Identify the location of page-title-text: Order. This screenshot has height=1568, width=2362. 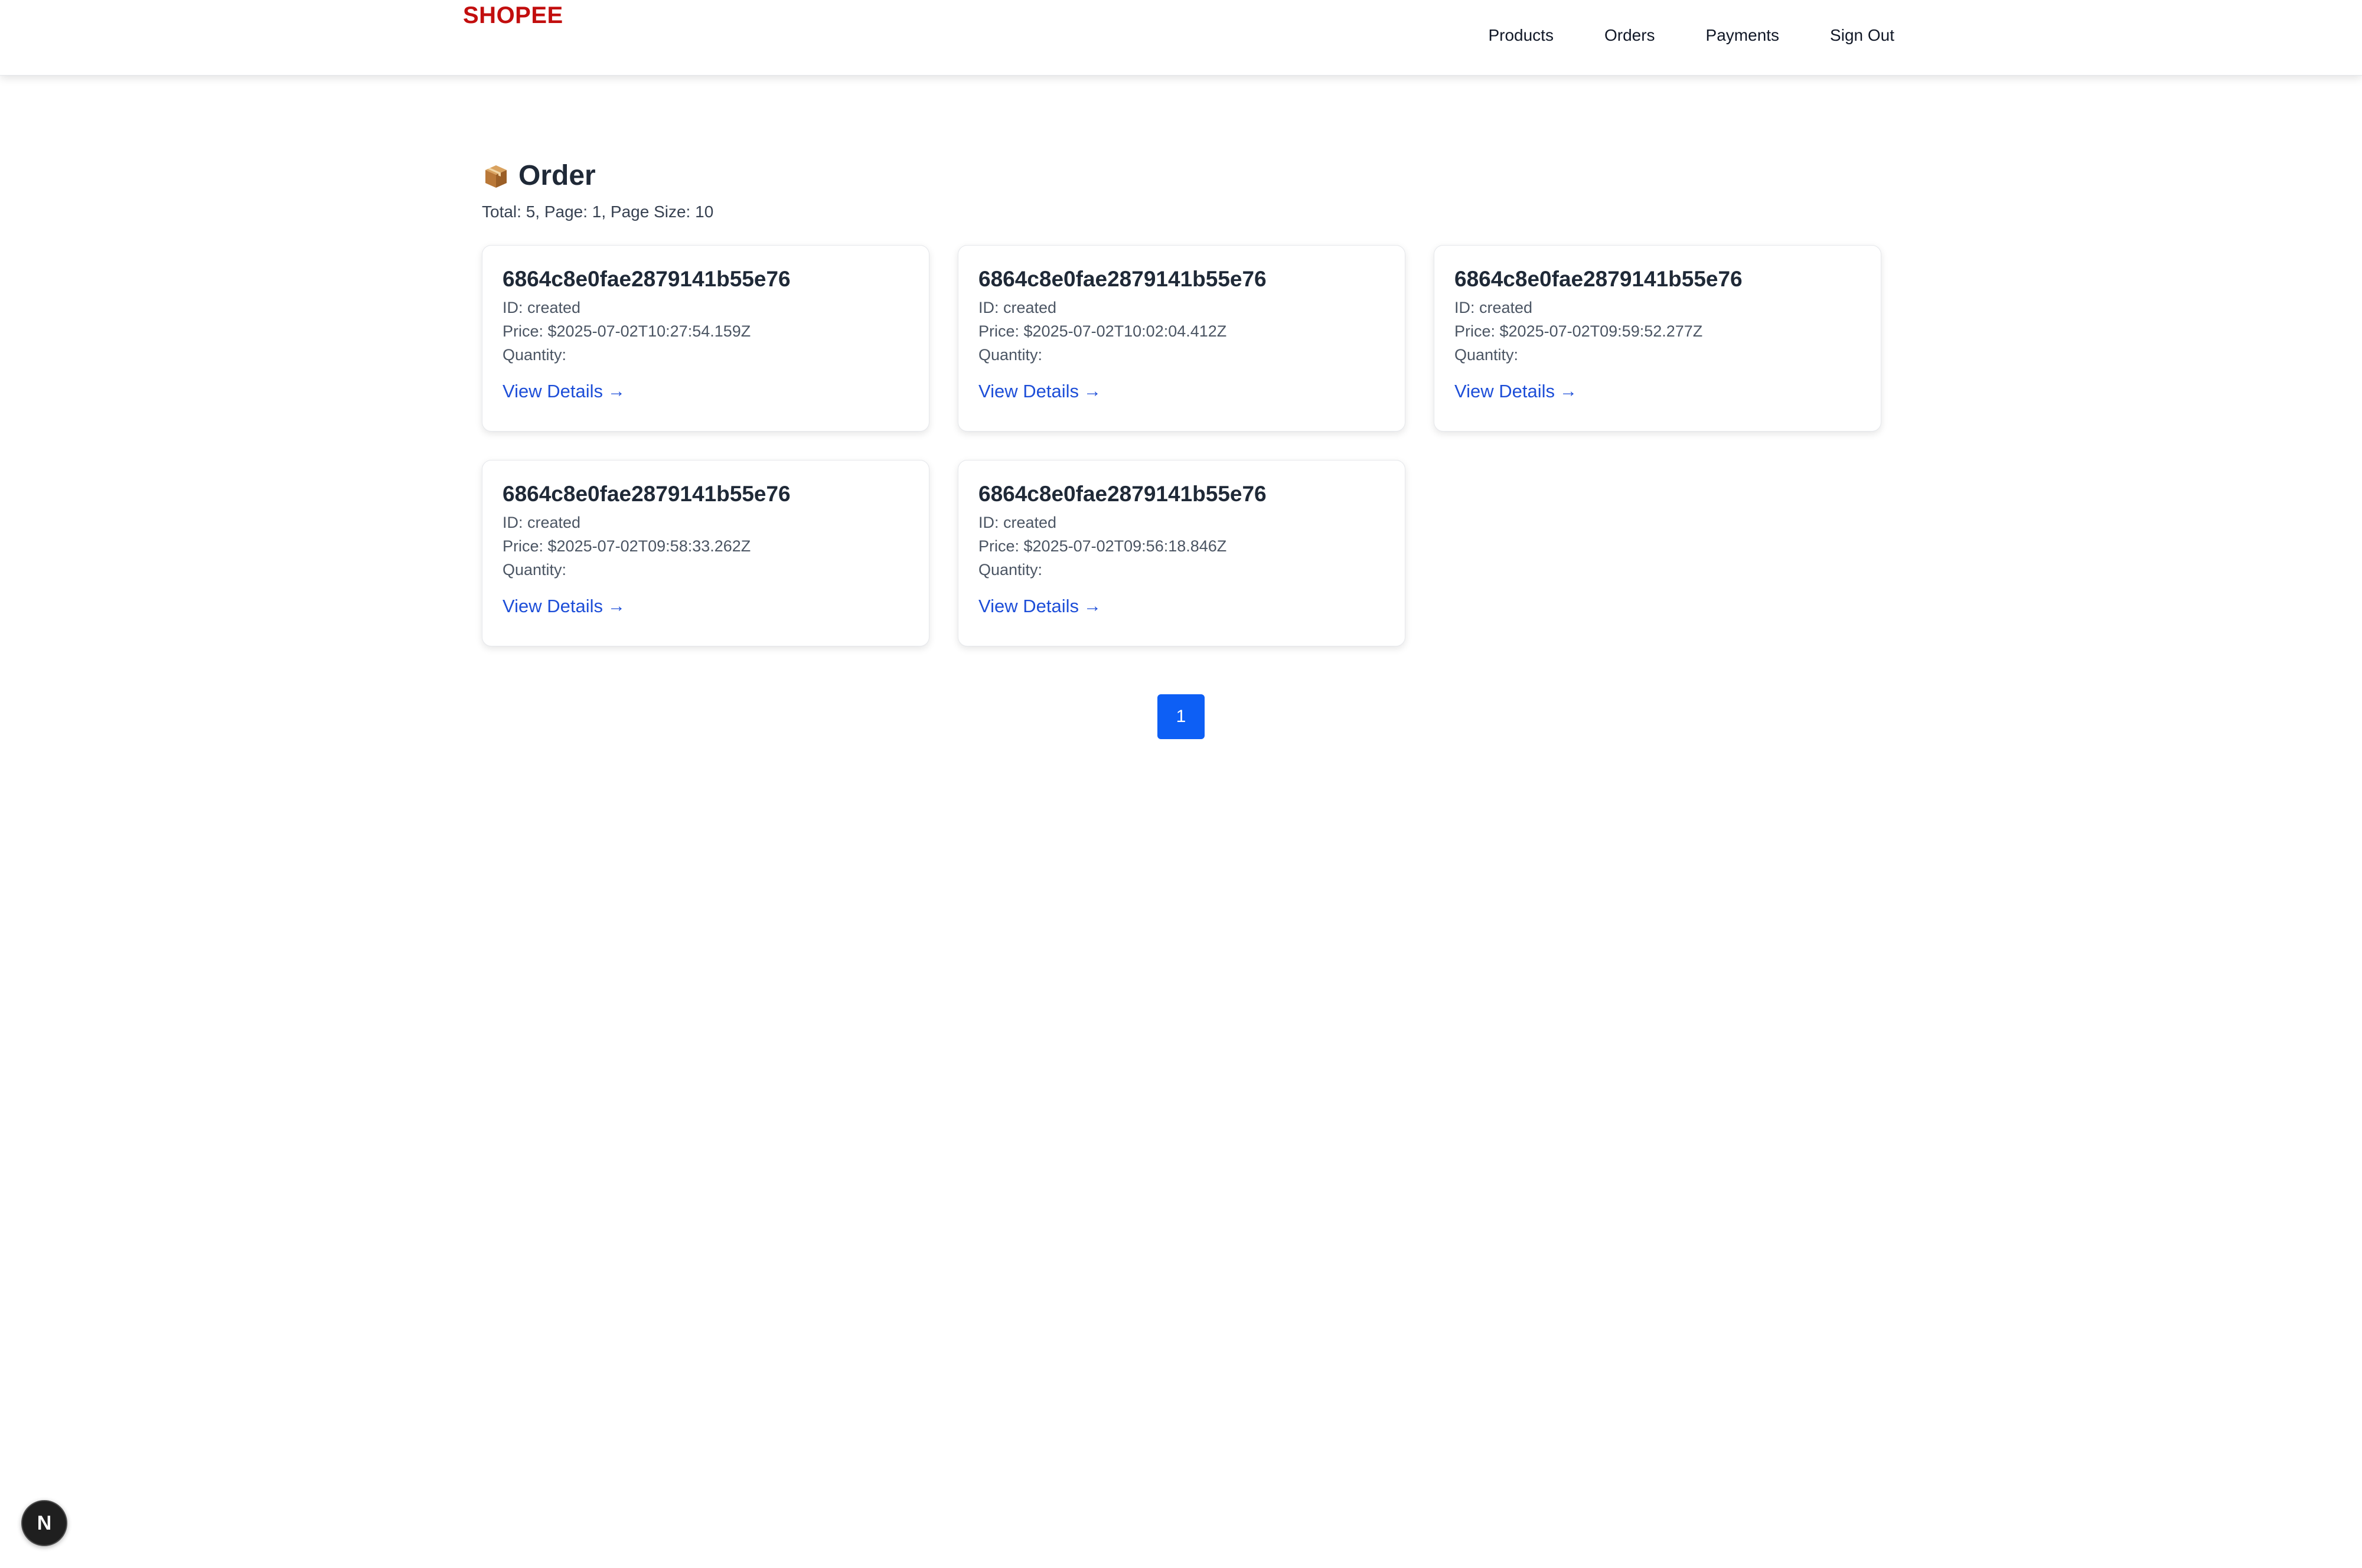
(557, 175).